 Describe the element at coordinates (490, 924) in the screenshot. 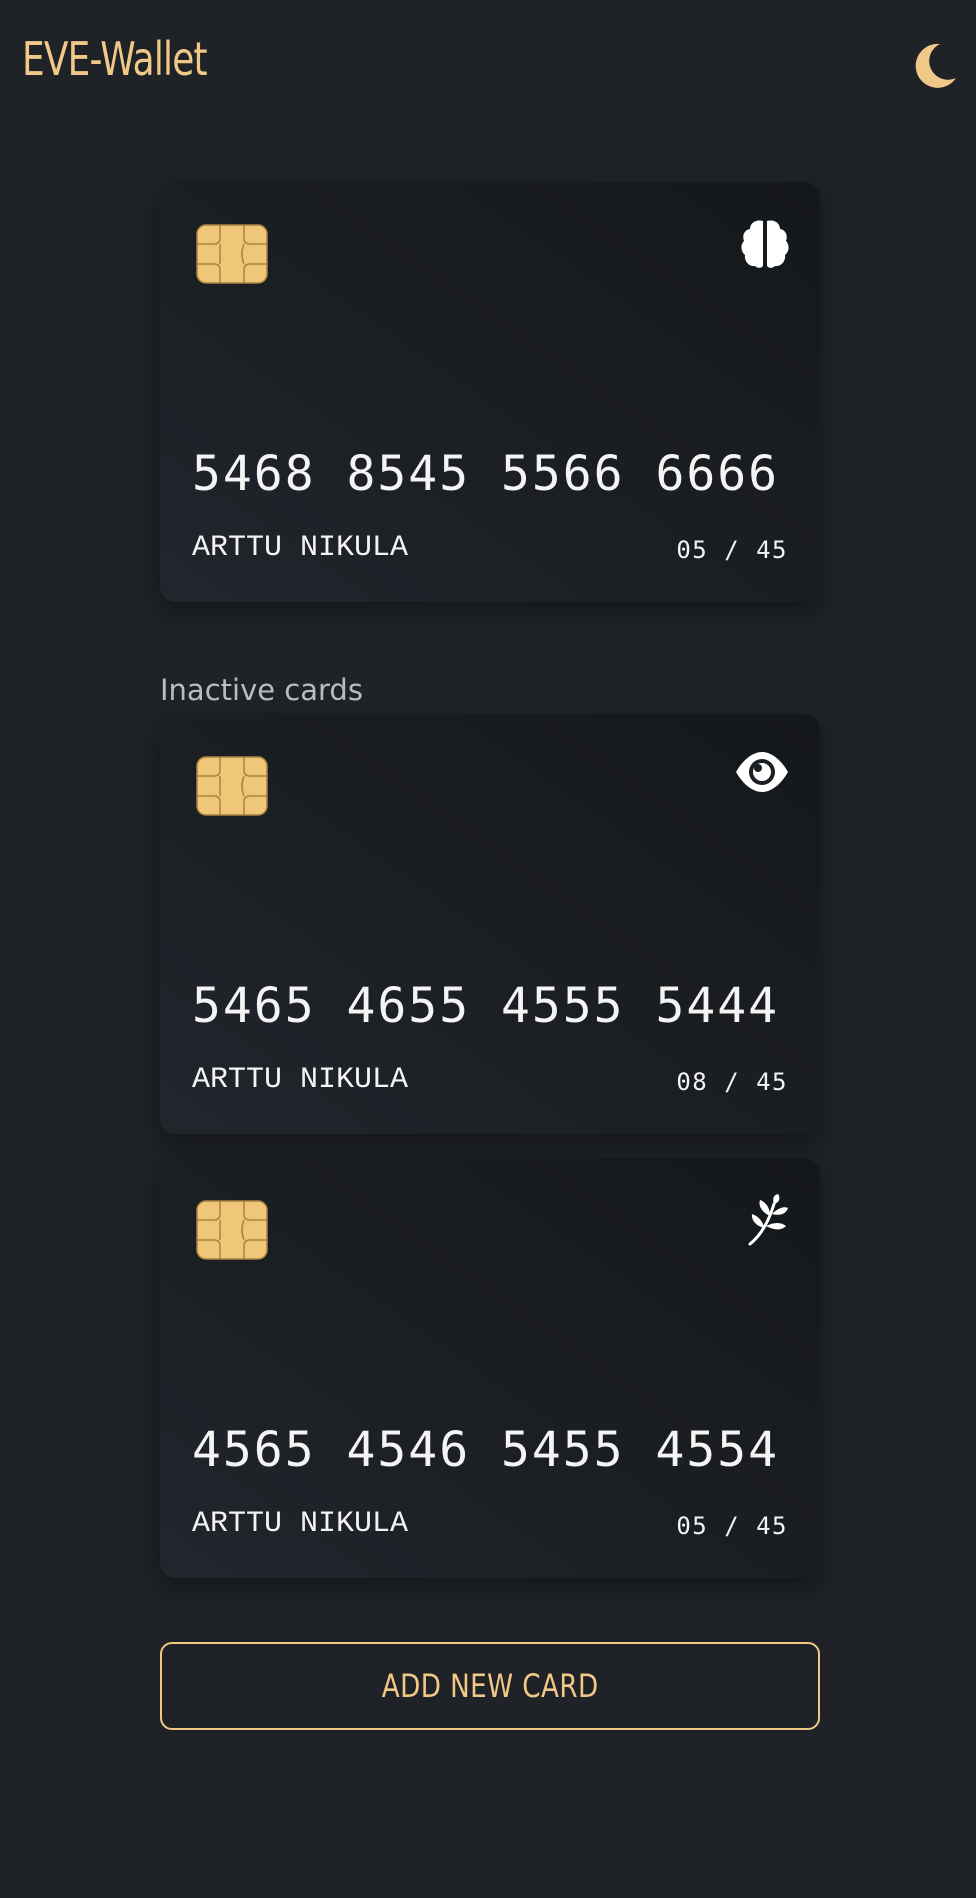

I see `inactive-card: 5465 4655 4555 5444 ARTTU NIKULA 08 / 45` at that location.